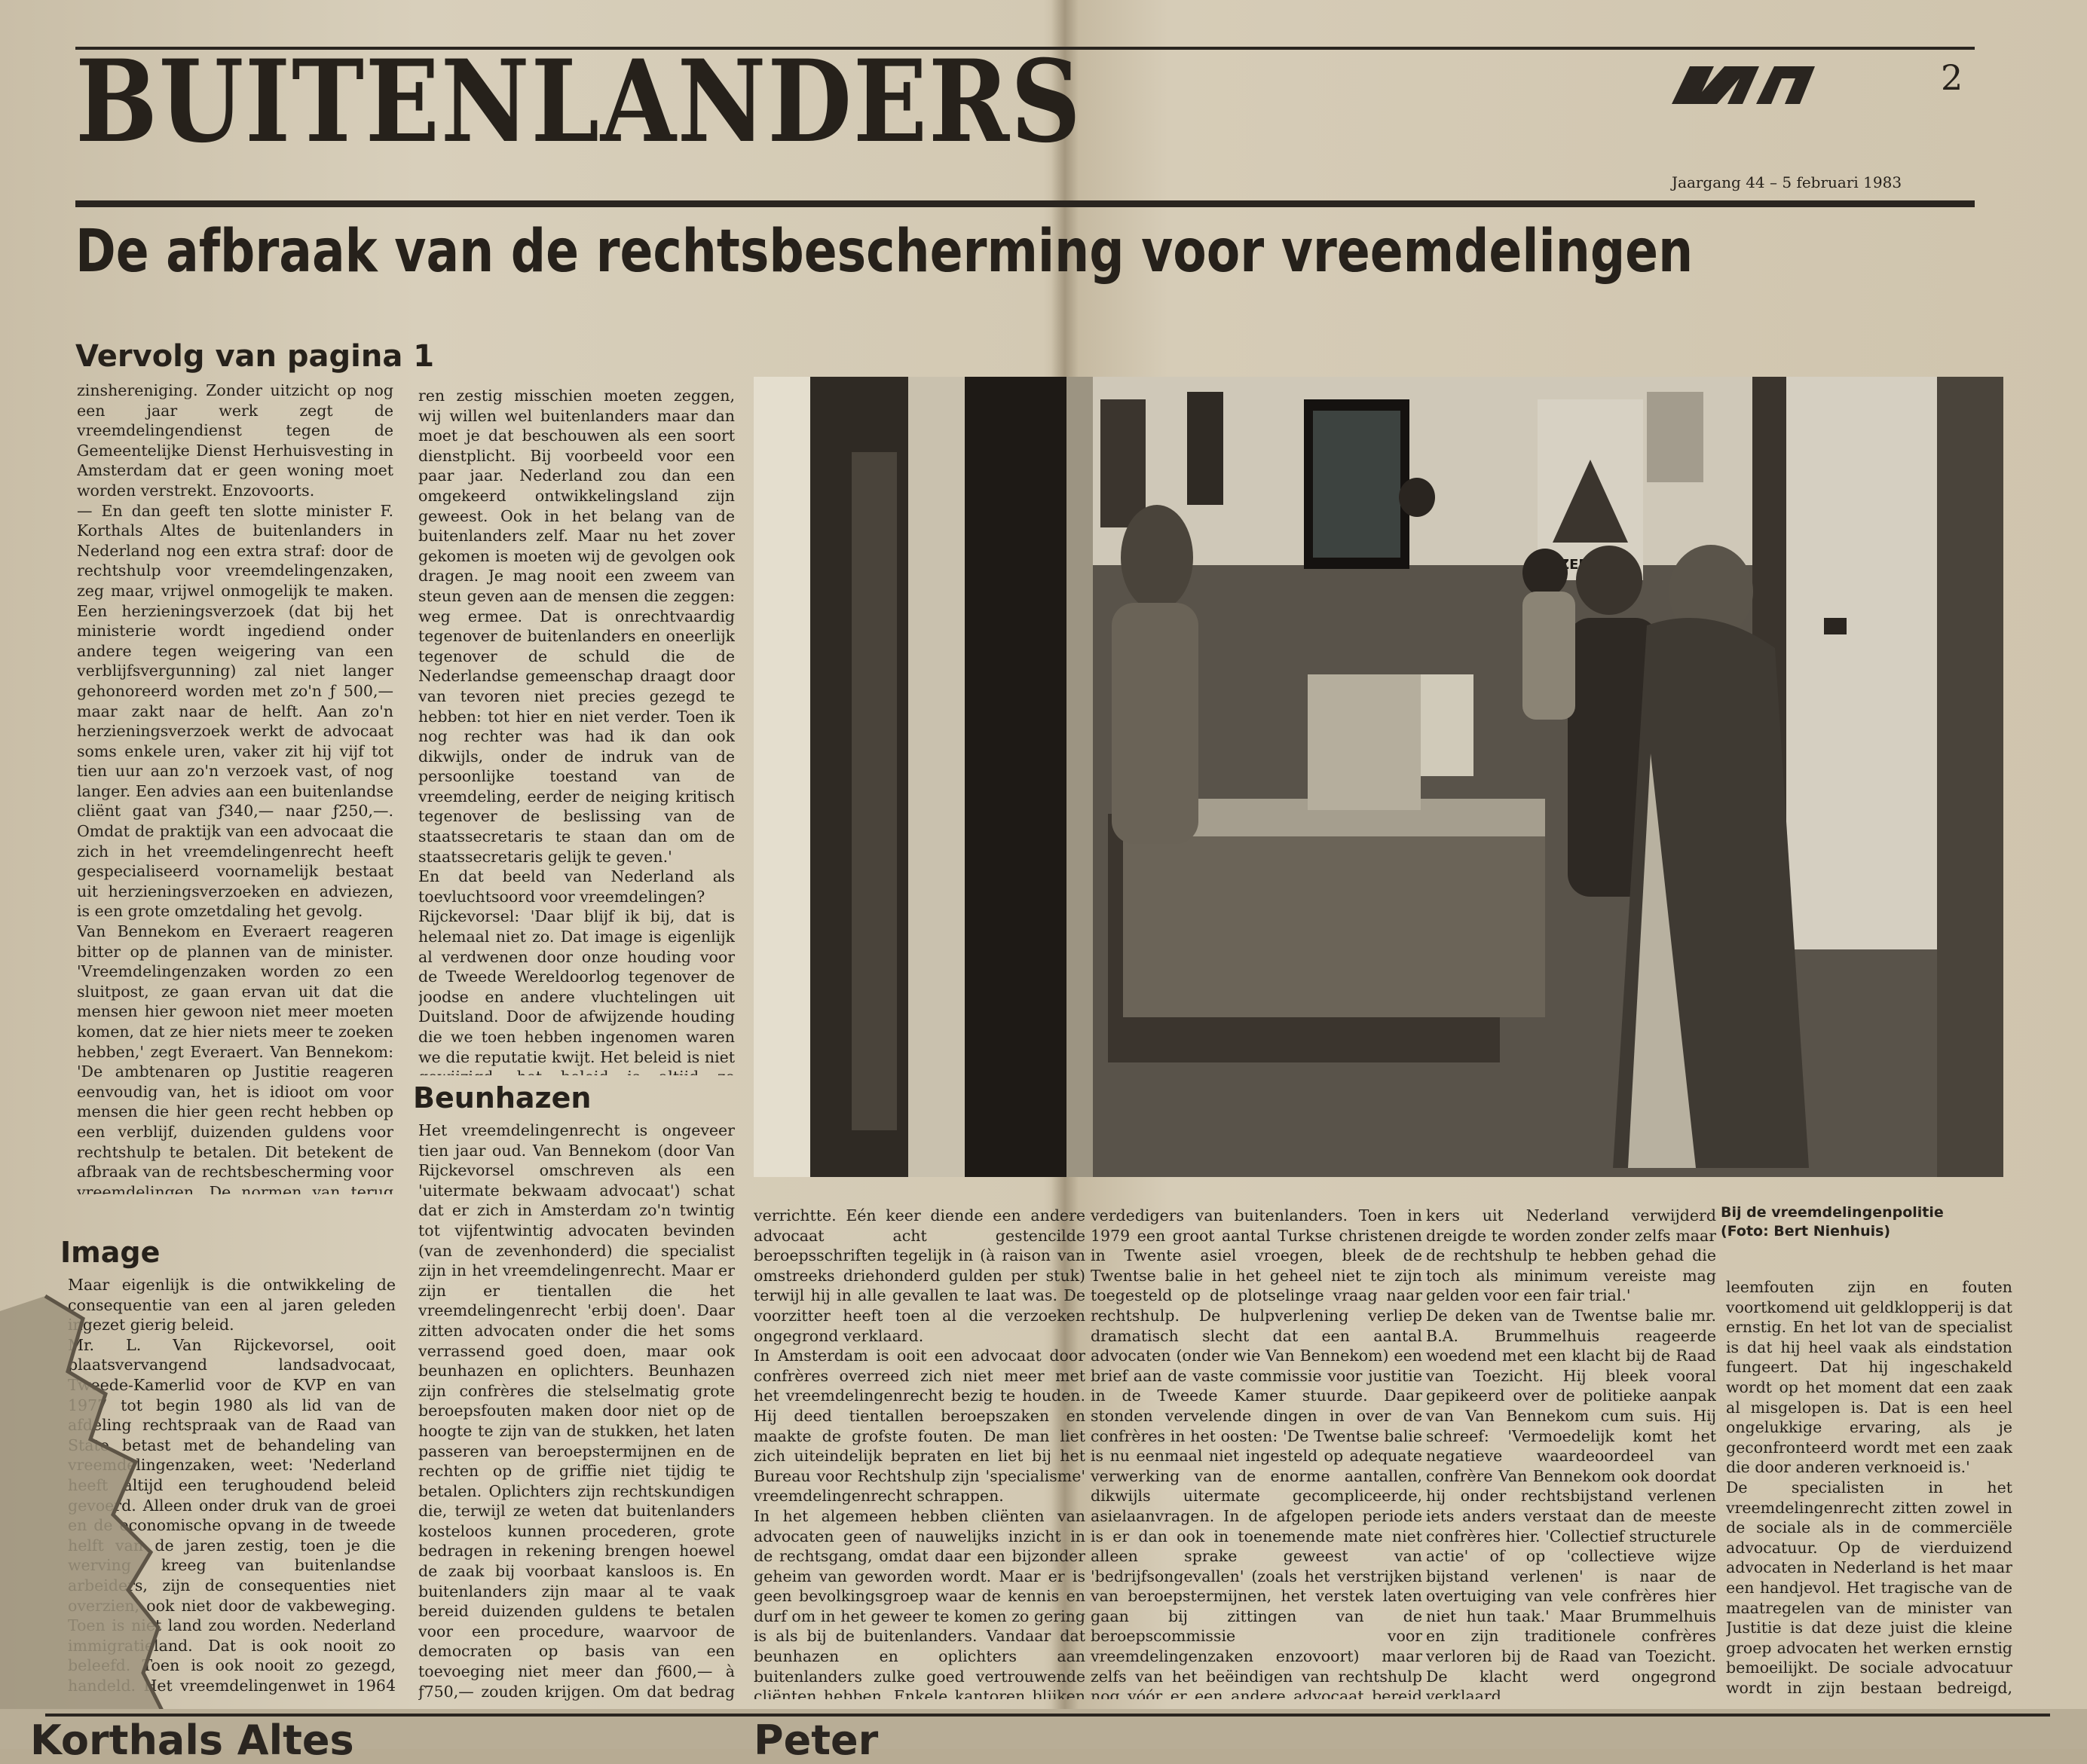  What do you see at coordinates (88, 1513) in the screenshot?
I see `torn-paper-edge` at bounding box center [88, 1513].